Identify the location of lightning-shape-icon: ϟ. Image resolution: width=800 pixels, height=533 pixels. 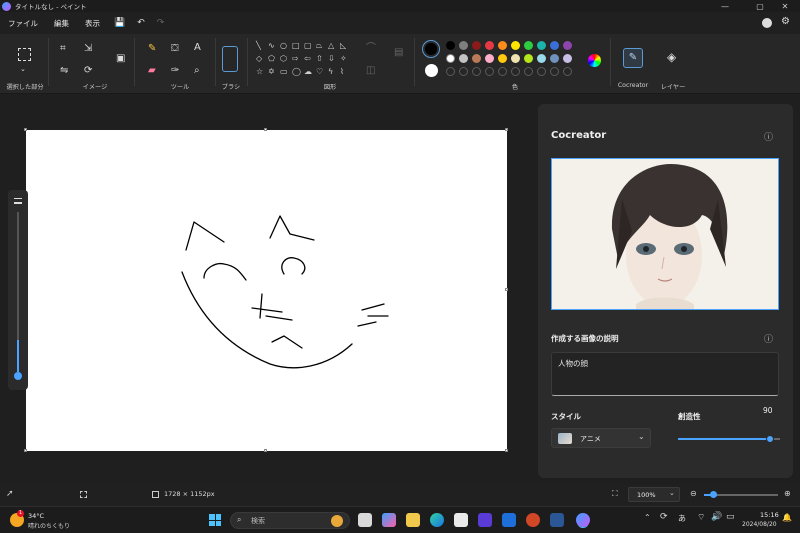
(330, 72).